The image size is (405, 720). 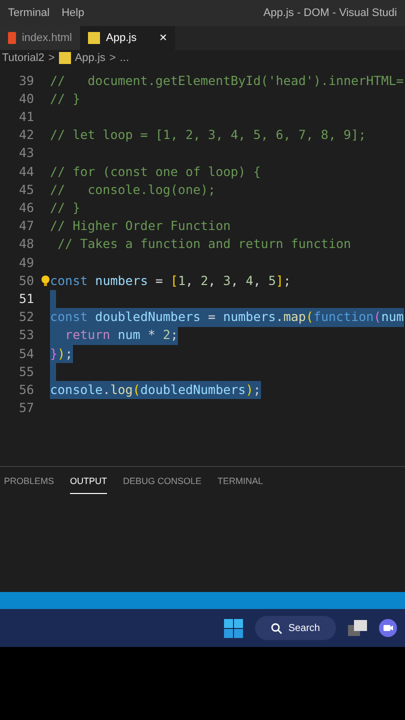 What do you see at coordinates (23, 58) in the screenshot?
I see `breadcrumb-item: Tutorial2` at bounding box center [23, 58].